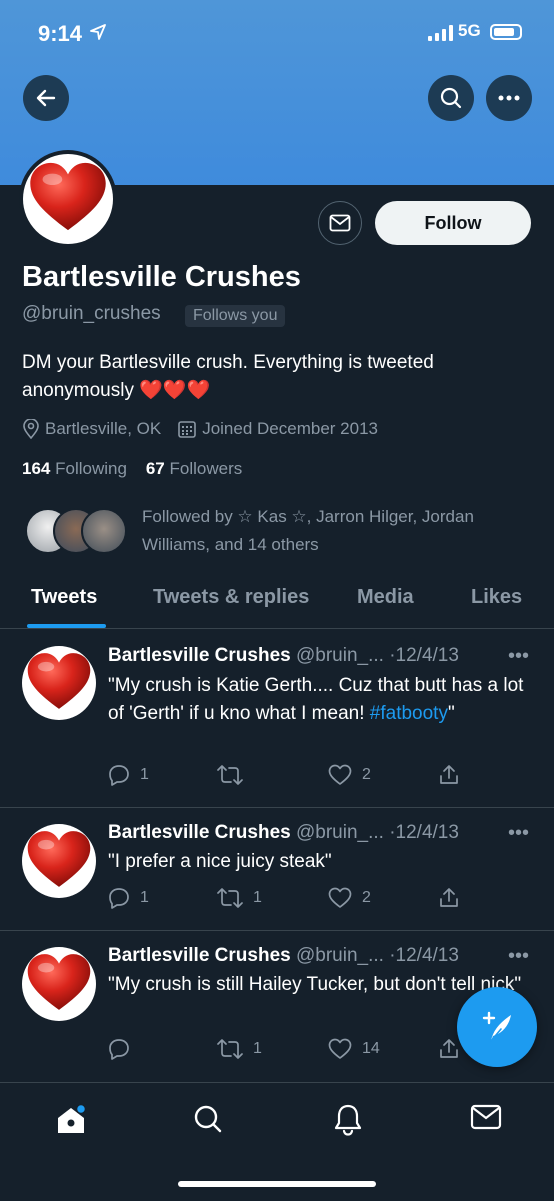  I want to click on arrow-left-icon, so click(46, 98).